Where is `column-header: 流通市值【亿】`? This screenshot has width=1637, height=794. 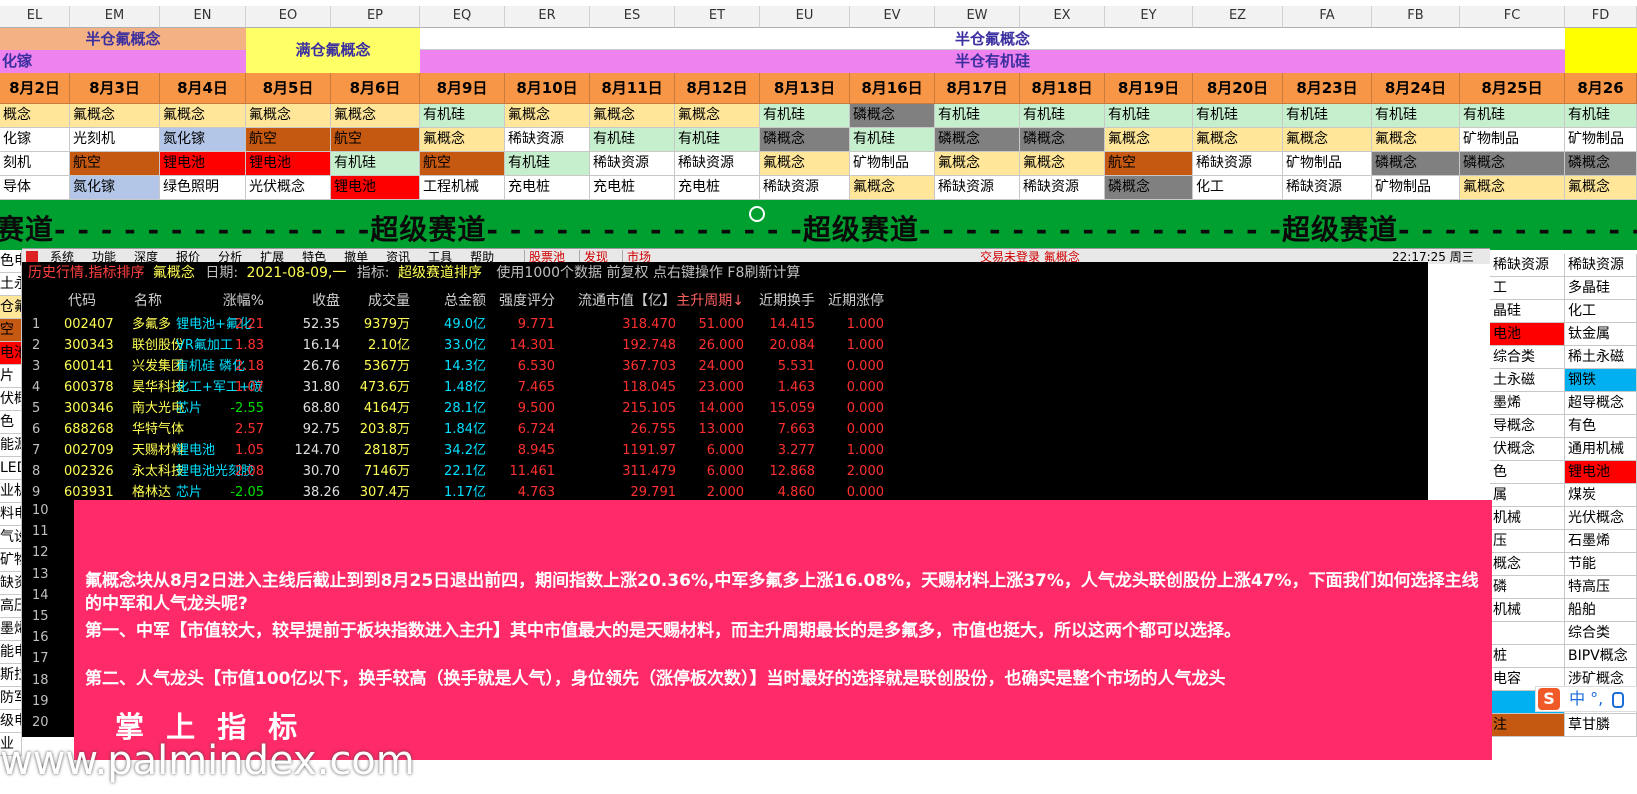
column-header: 流通市值【亿】 is located at coordinates (616, 301).